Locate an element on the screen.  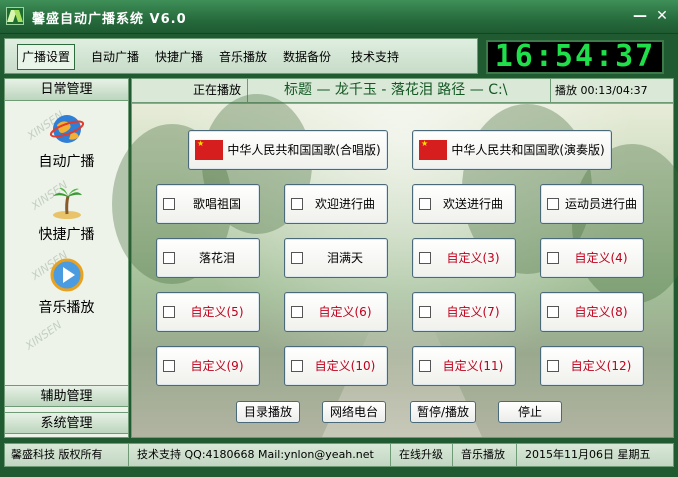
palm-tree-icon is located at coordinates (67, 203).